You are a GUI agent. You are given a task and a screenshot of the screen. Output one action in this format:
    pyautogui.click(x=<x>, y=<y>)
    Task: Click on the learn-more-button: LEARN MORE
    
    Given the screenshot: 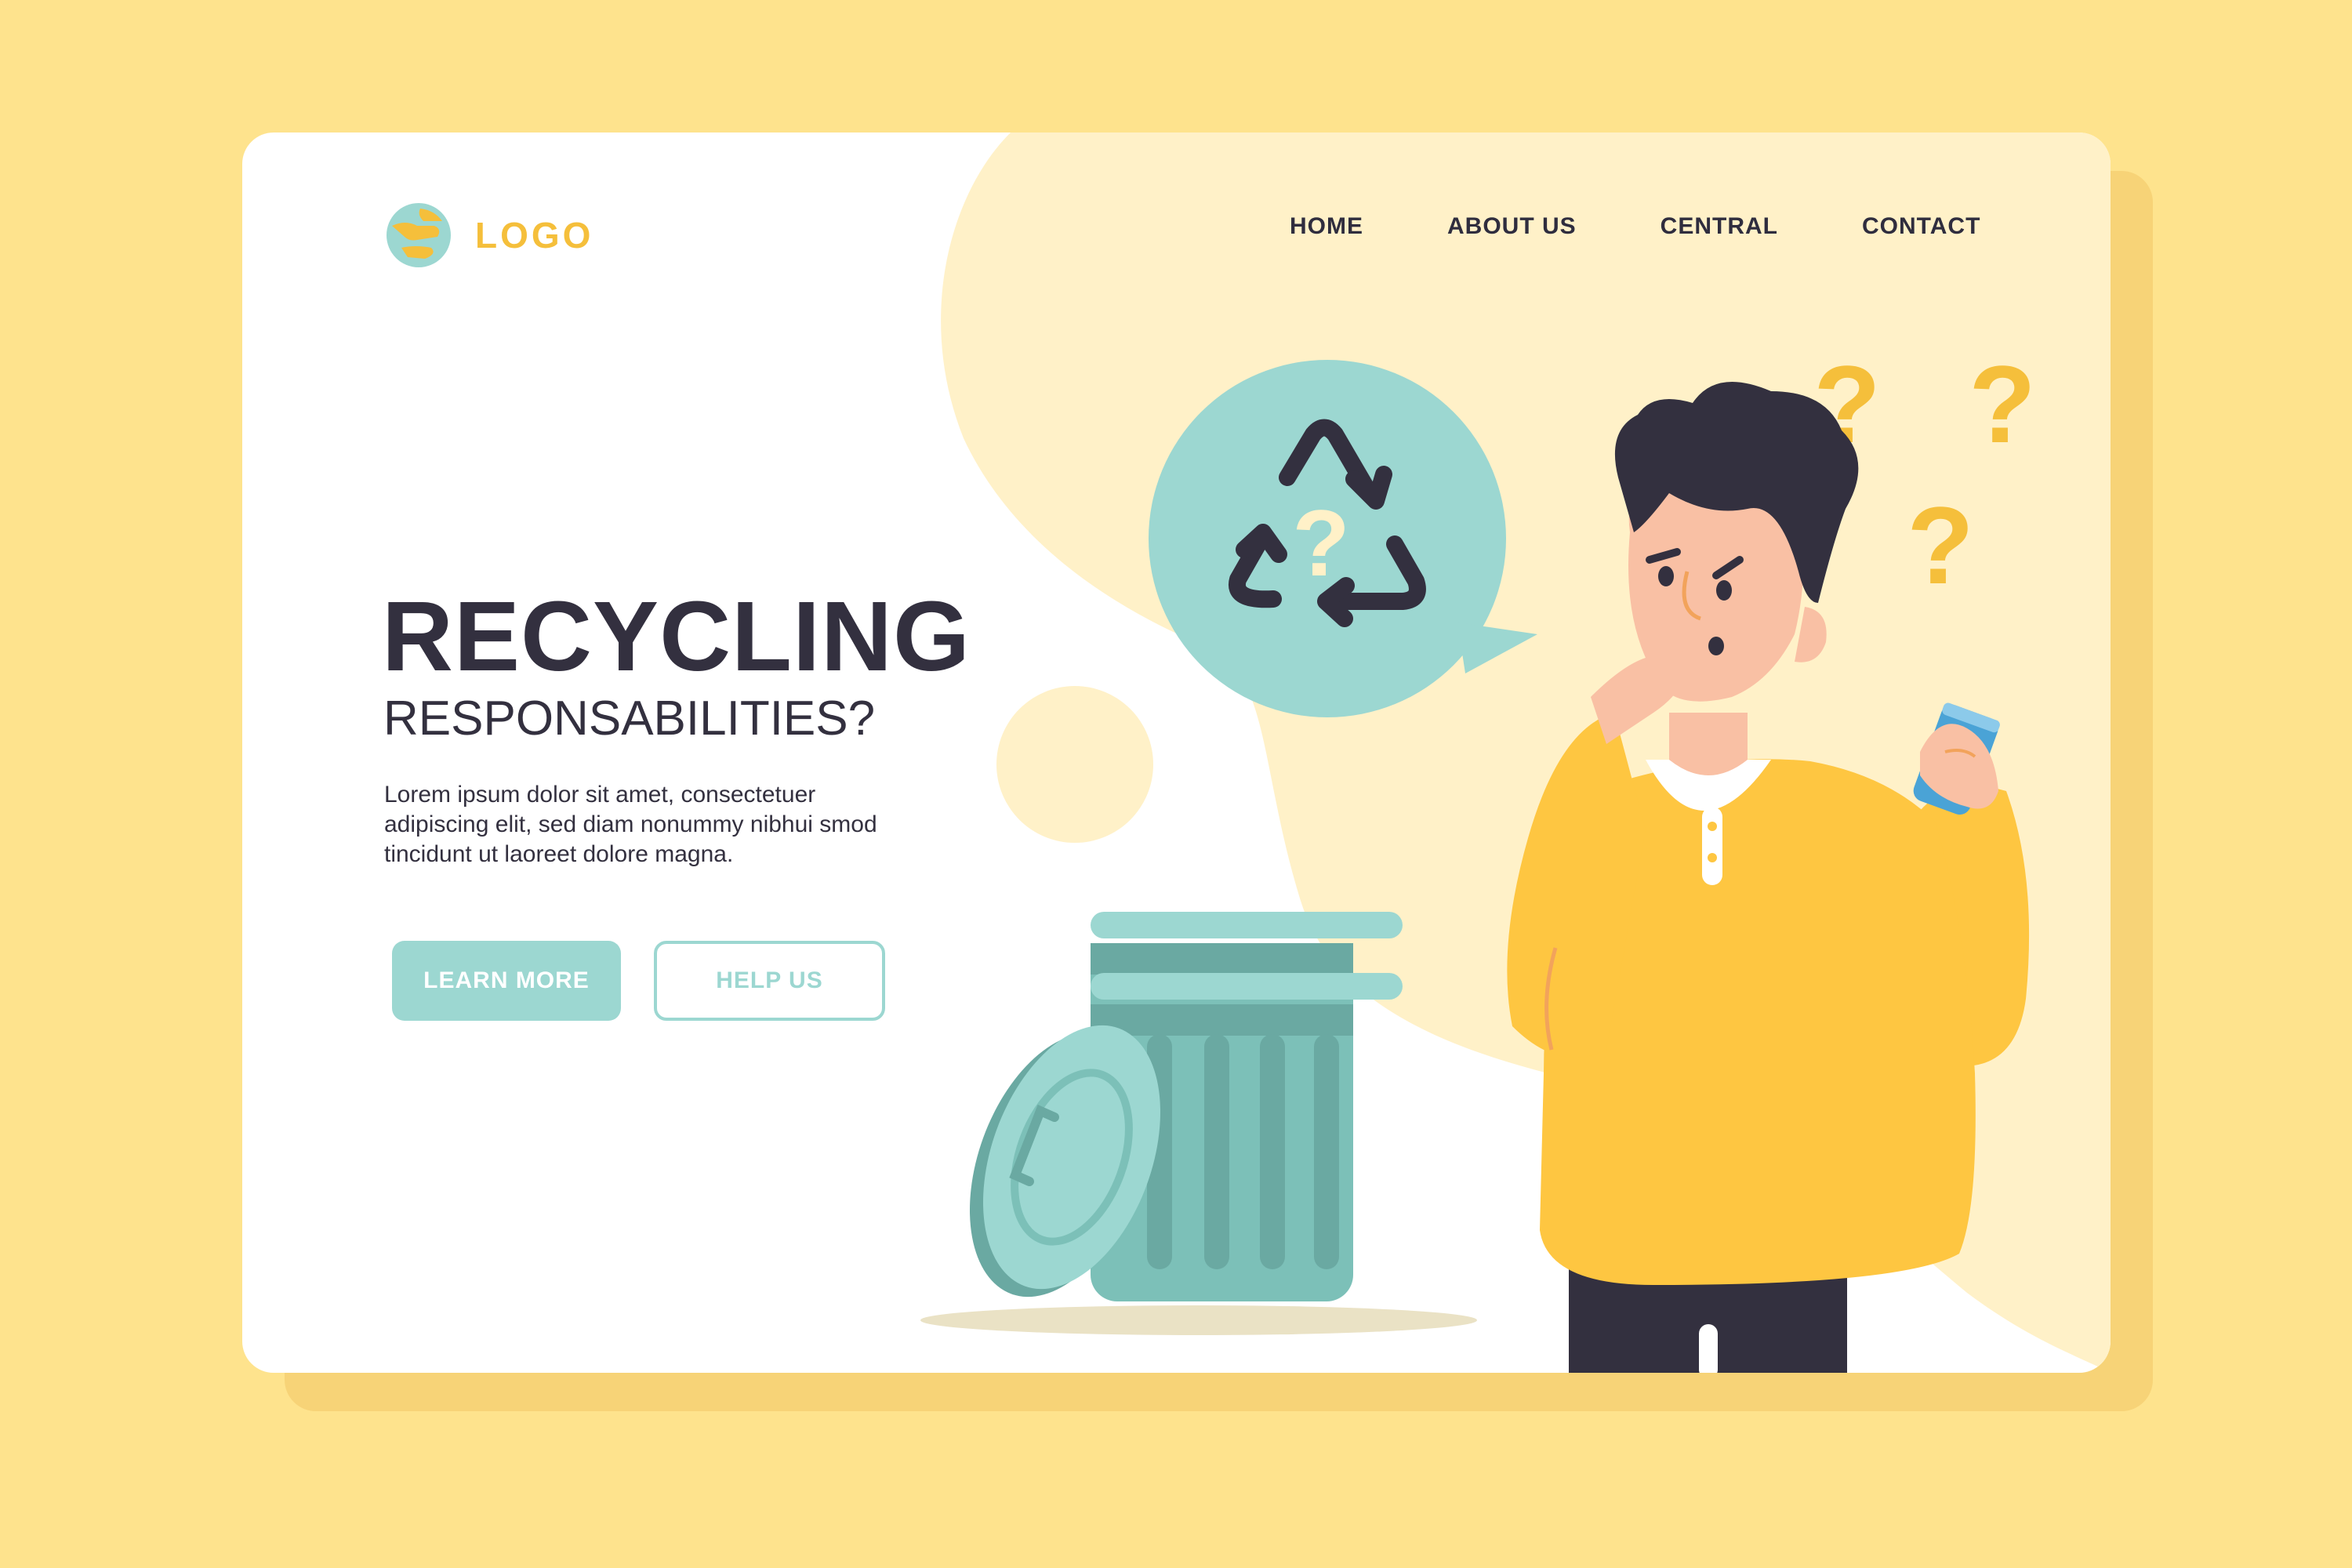 What is the action you would take?
    pyautogui.click(x=506, y=981)
    